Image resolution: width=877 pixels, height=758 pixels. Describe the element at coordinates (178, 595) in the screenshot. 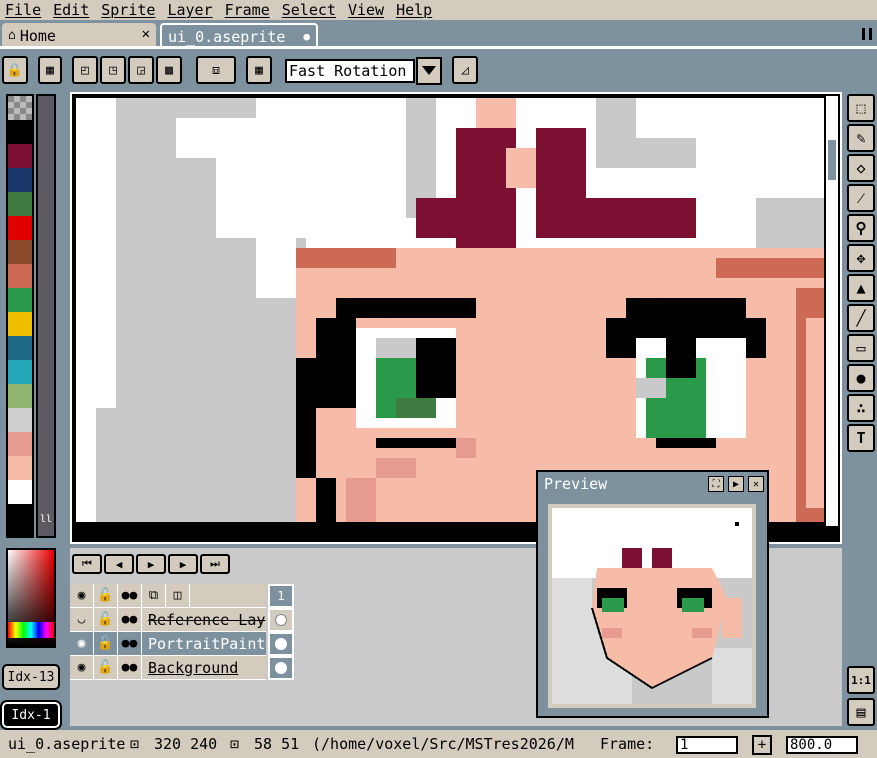

I see `link-icon: ◫` at that location.